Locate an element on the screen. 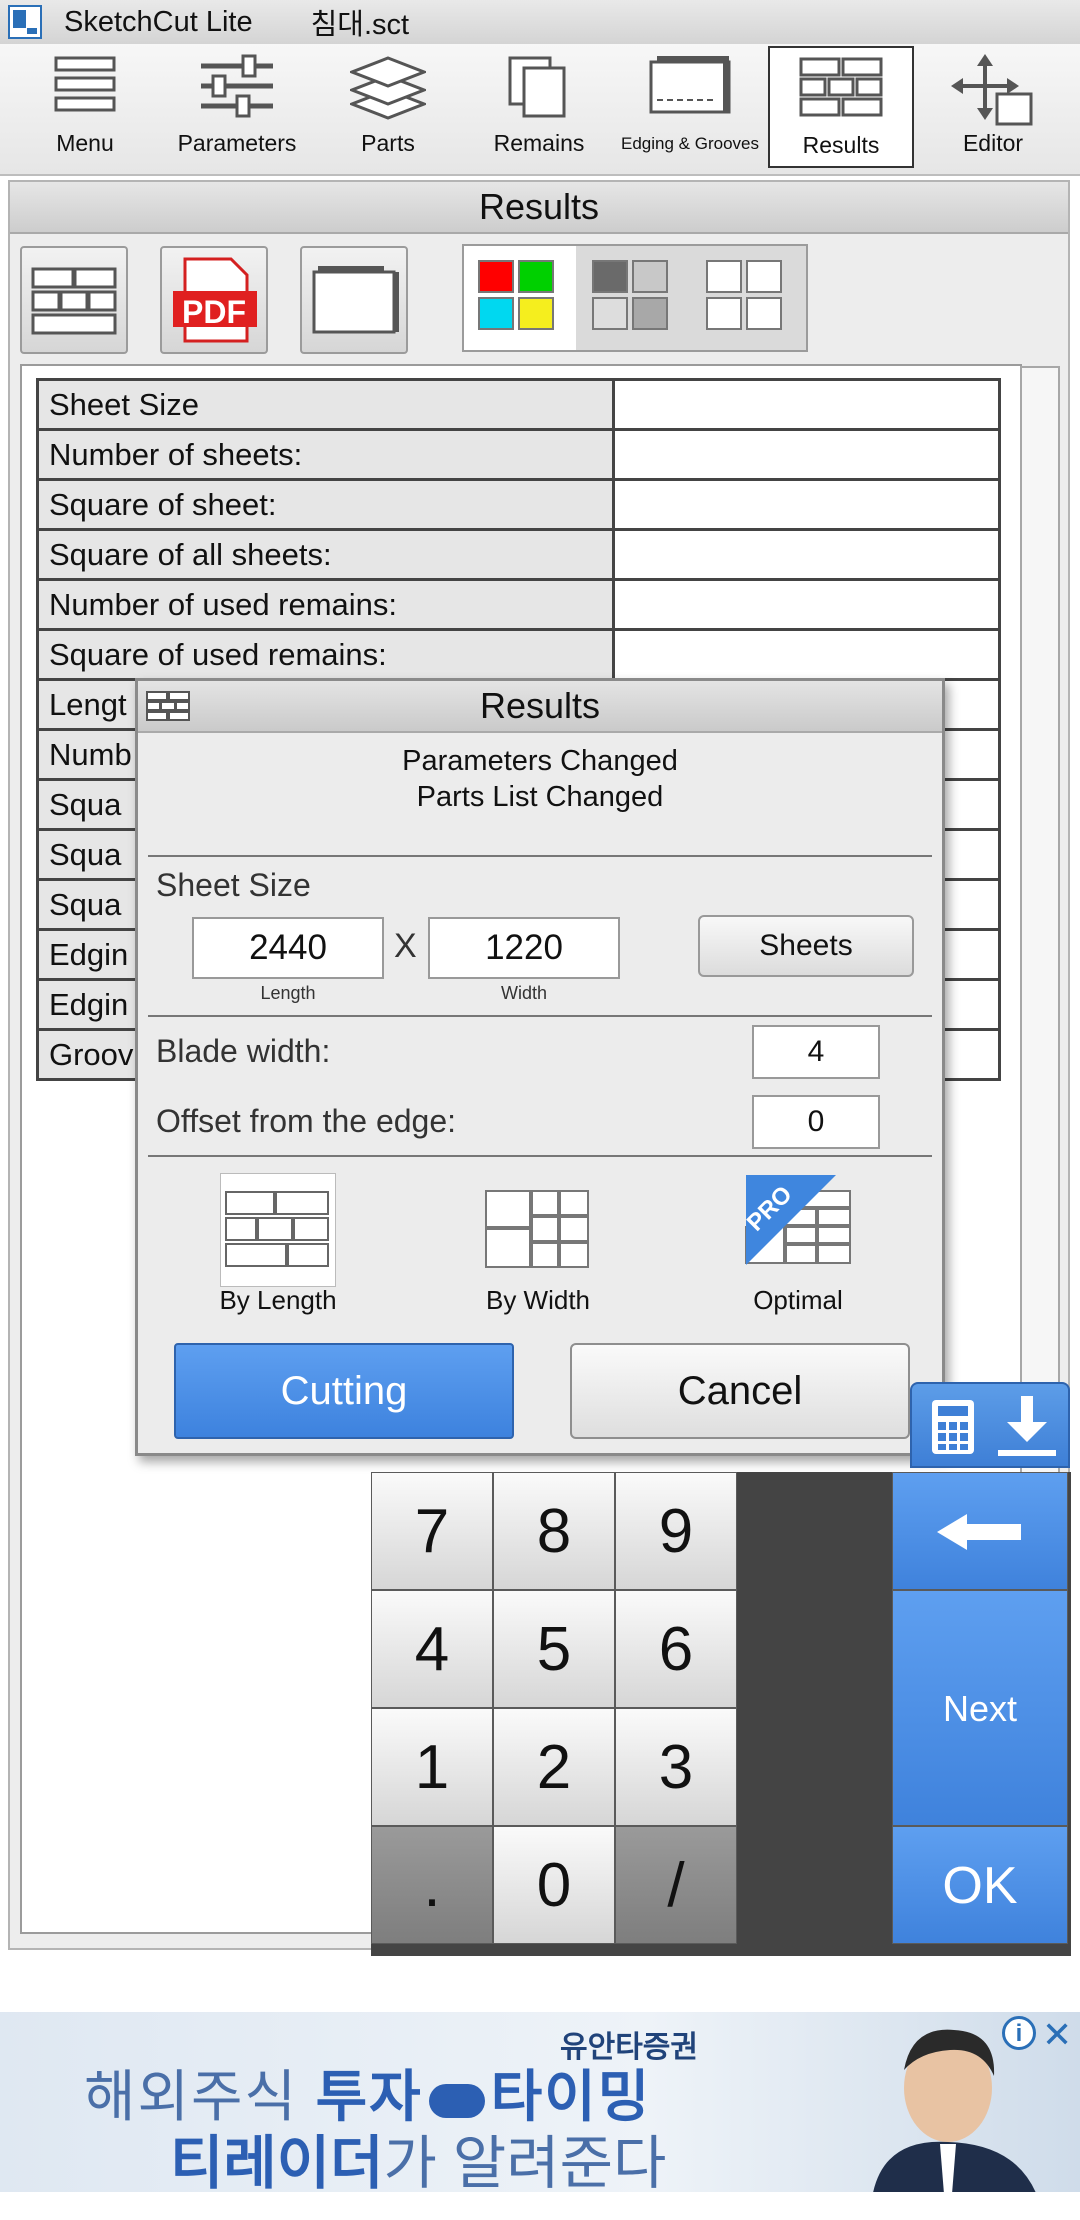 The height and width of the screenshot is (2220, 1080). pdf-export-button: PDF is located at coordinates (214, 300).